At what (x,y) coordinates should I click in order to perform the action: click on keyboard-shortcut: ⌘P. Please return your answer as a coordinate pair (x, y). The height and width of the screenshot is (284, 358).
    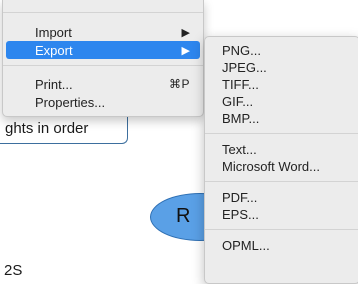
    Looking at the image, I should click on (179, 84).